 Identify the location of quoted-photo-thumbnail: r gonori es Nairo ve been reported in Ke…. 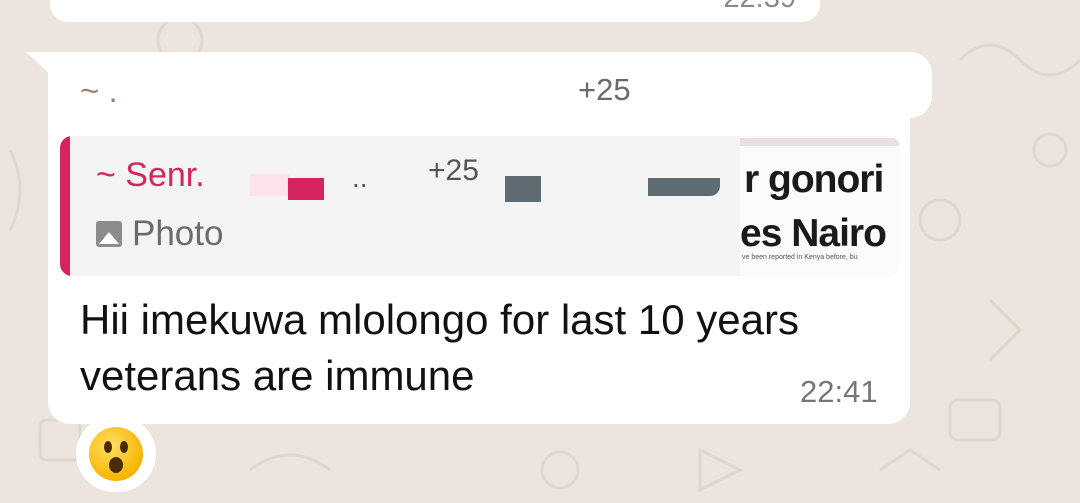
(820, 206).